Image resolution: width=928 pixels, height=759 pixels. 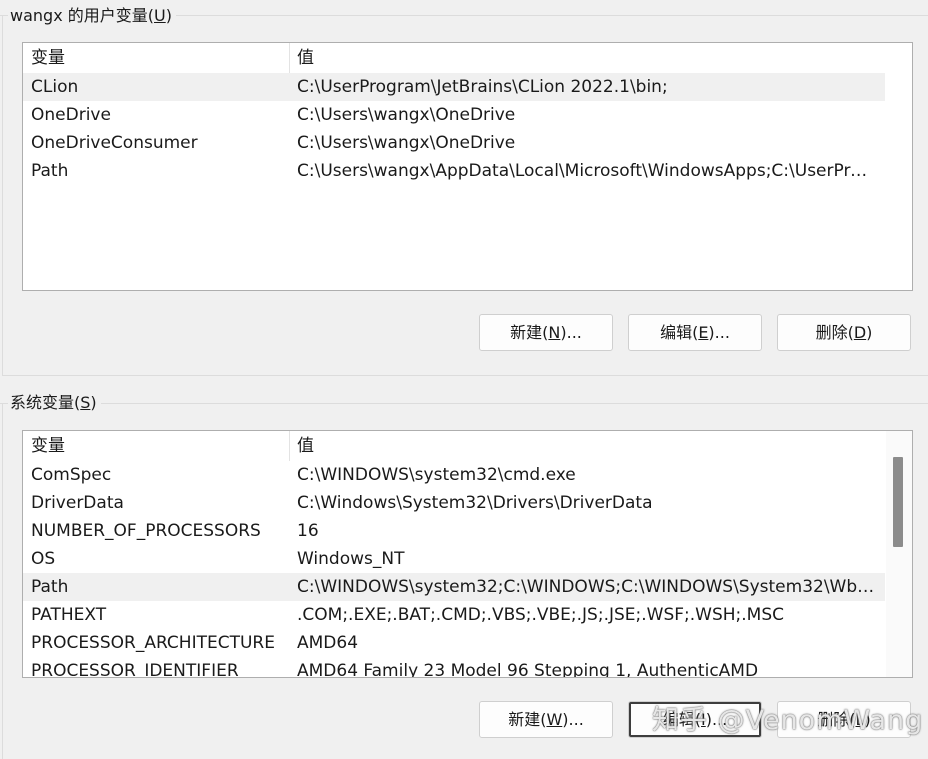 What do you see at coordinates (844, 332) in the screenshot?
I see `user-delete-button: 删除(D)` at bounding box center [844, 332].